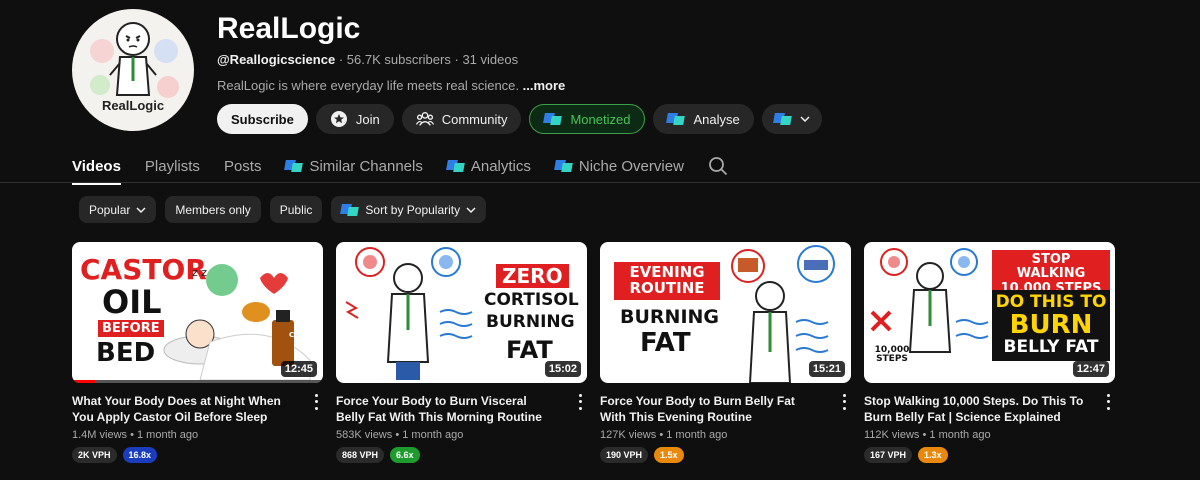 This screenshot has height=480, width=1200. I want to click on channel-title: RealLogic, so click(289, 28).